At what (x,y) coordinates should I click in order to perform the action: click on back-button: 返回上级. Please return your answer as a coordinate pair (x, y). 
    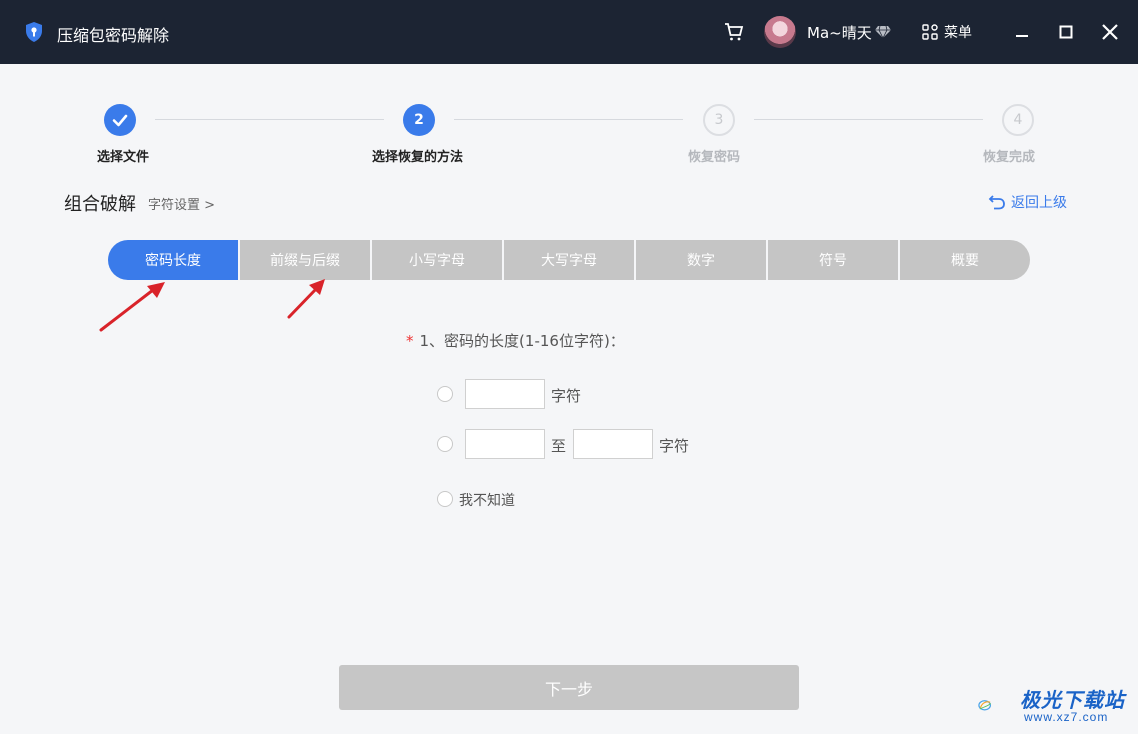
    Looking at the image, I should click on (1027, 202).